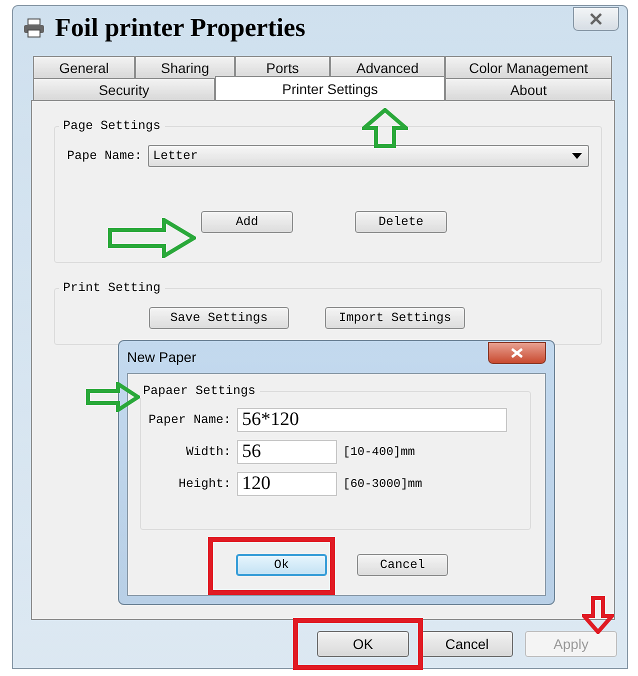 This screenshot has width=638, height=676. What do you see at coordinates (34, 28) in the screenshot?
I see `printer-icon` at bounding box center [34, 28].